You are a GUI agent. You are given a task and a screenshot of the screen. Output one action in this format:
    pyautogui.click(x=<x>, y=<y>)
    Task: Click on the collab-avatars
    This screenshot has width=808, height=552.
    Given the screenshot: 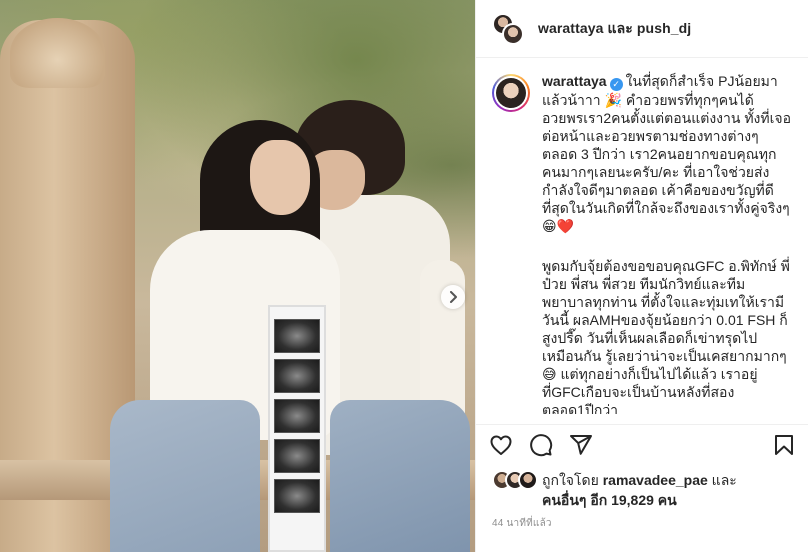 What is the action you would take?
    pyautogui.click(x=508, y=28)
    